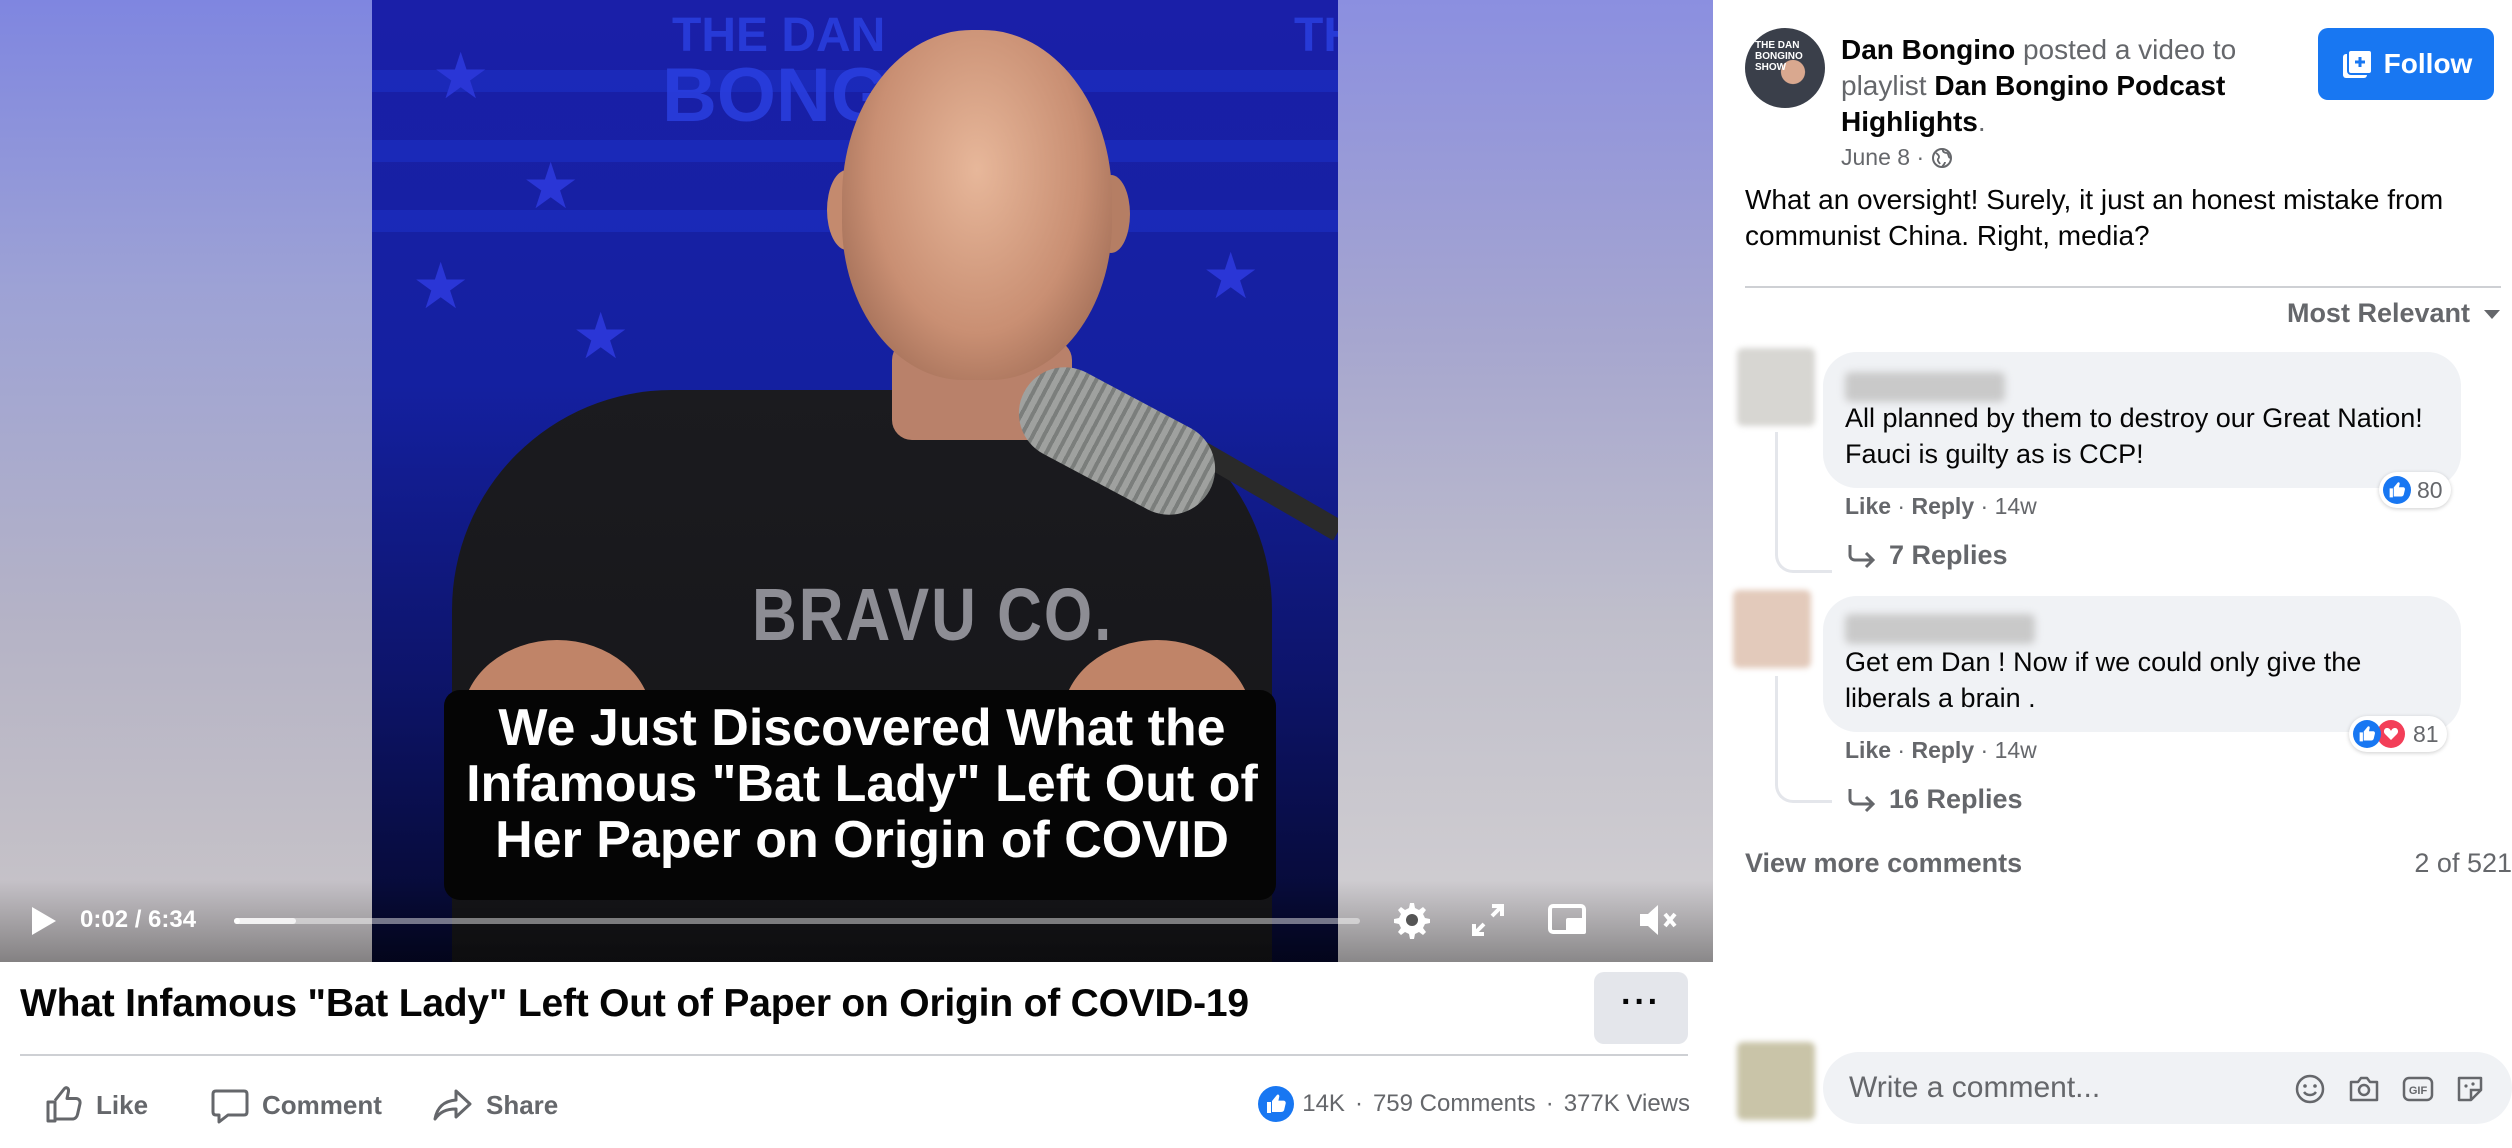 This screenshot has height=1148, width=2512. I want to click on video-controls: 0:02 / 6:34, so click(856, 921).